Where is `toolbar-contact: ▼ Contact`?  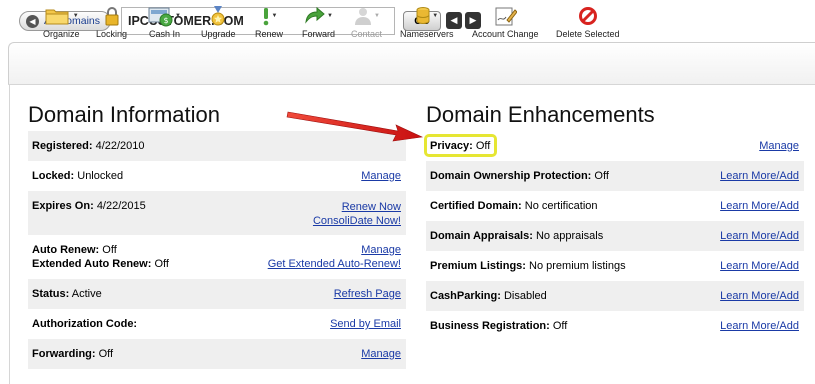
toolbar-contact: ▼ Contact is located at coordinates (366, 22).